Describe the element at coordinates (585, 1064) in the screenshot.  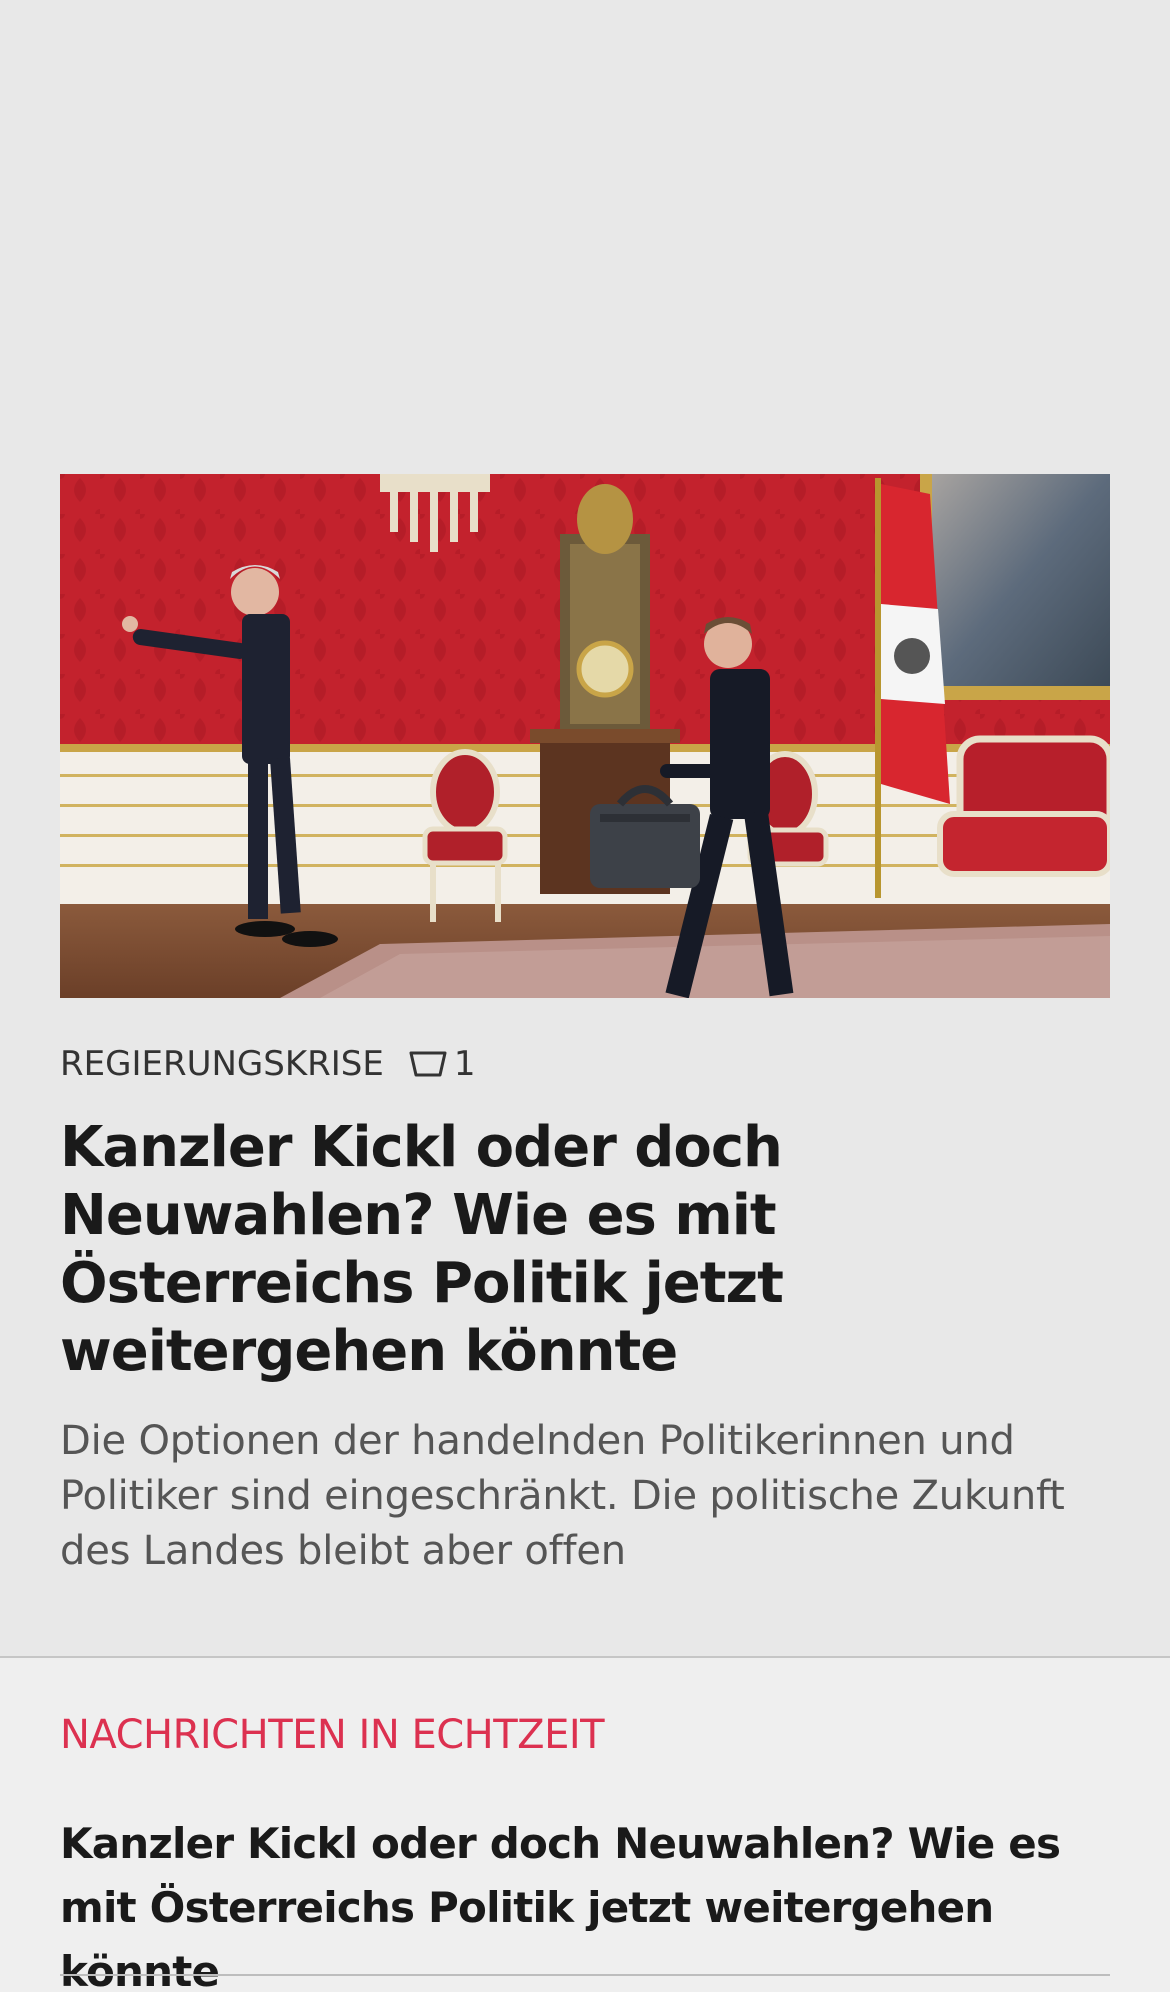
I see `article-meta: REGIERUNGSKRISE 1` at that location.